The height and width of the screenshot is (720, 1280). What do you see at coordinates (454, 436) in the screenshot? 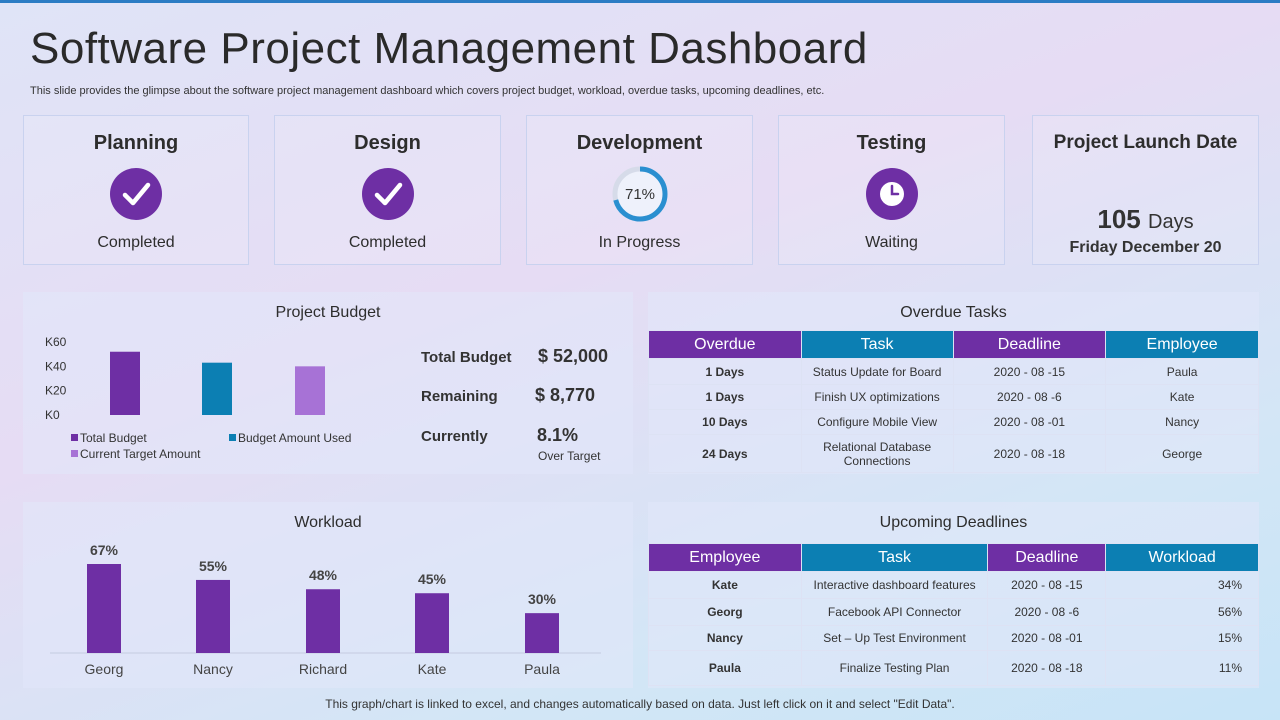
I see `budget-label: Currently` at bounding box center [454, 436].